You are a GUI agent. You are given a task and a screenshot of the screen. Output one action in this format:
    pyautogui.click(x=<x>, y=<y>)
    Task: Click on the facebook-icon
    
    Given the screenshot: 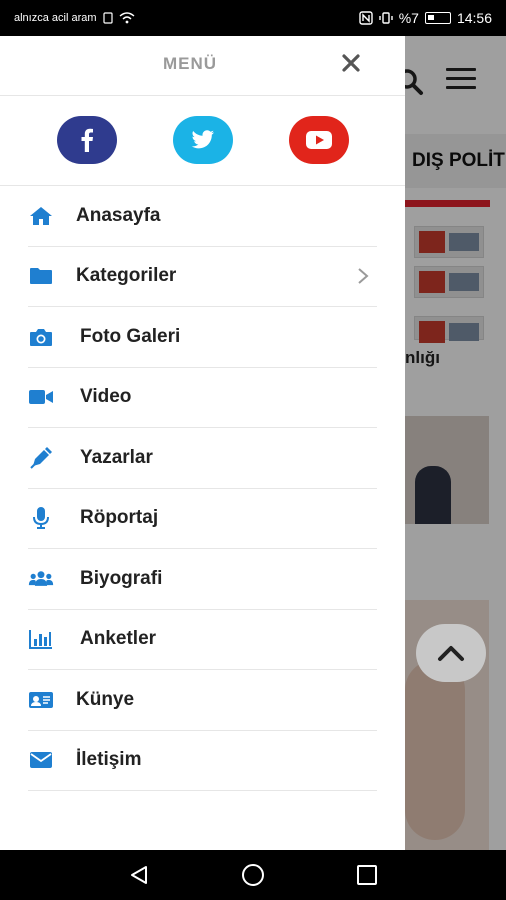 What is the action you would take?
    pyautogui.click(x=87, y=140)
    